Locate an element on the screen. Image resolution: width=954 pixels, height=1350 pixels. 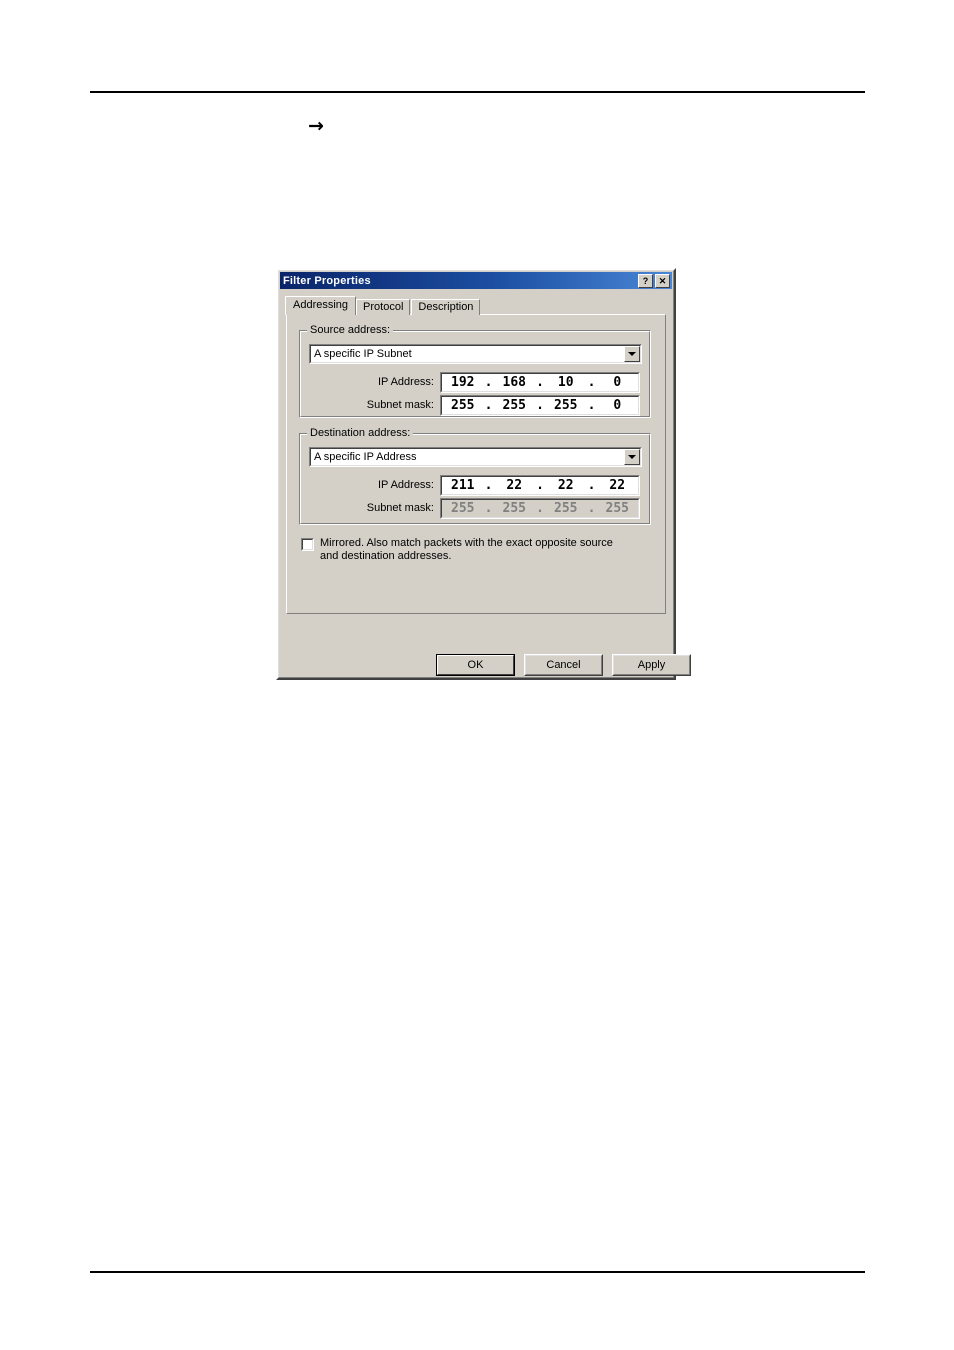
tab-description: Description is located at coordinates (446, 307).